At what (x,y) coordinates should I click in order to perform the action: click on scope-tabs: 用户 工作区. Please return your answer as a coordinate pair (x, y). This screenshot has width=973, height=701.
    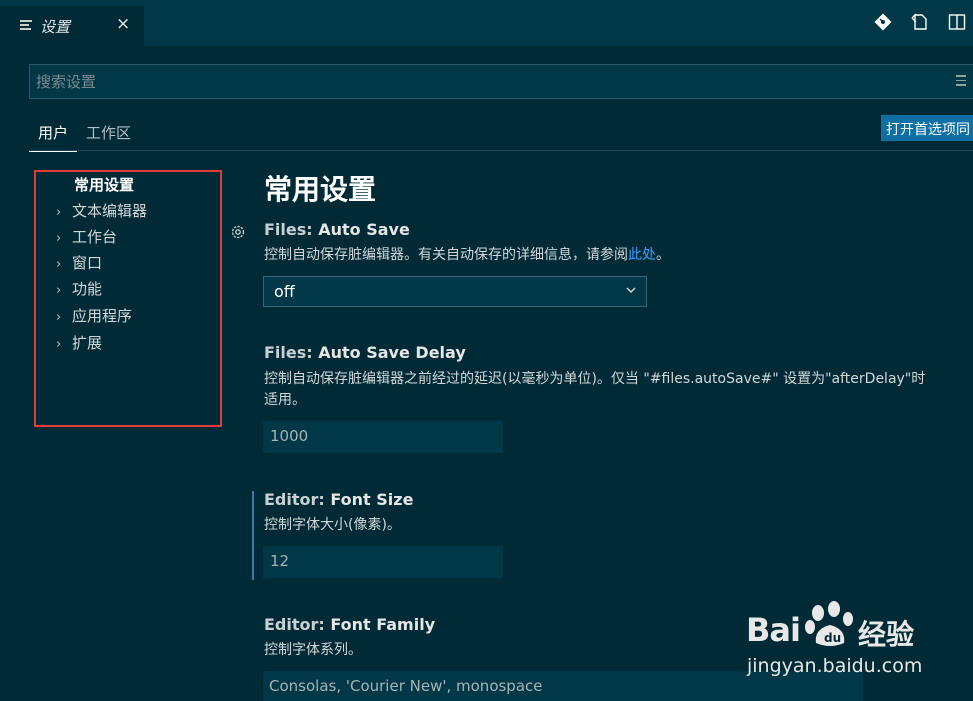
    Looking at the image, I should click on (84, 135).